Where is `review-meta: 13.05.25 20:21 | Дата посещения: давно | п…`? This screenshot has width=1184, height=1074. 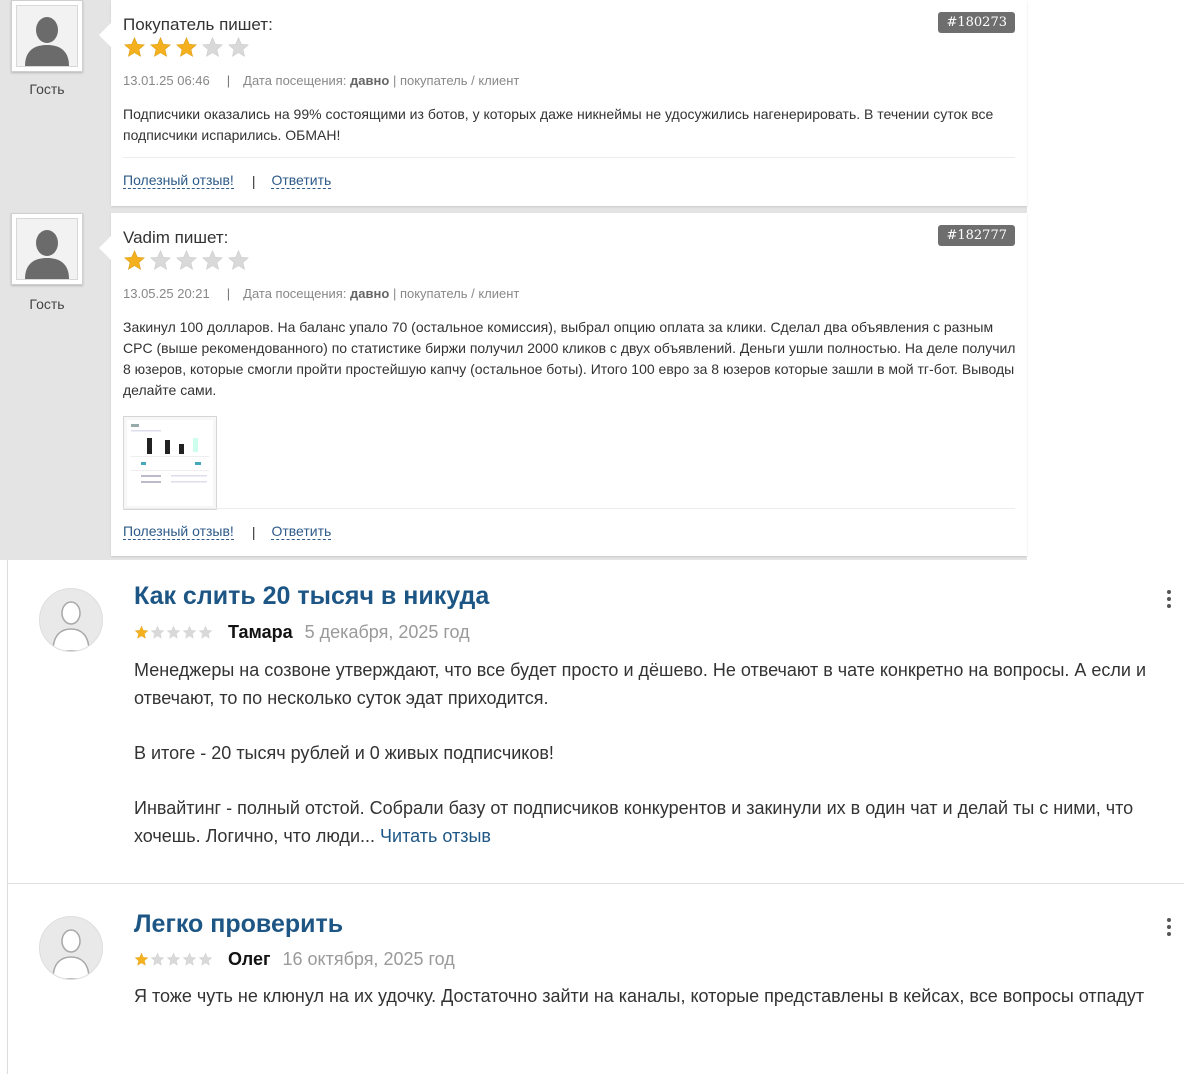 review-meta: 13.05.25 20:21 | Дата посещения: давно | п… is located at coordinates (321, 293).